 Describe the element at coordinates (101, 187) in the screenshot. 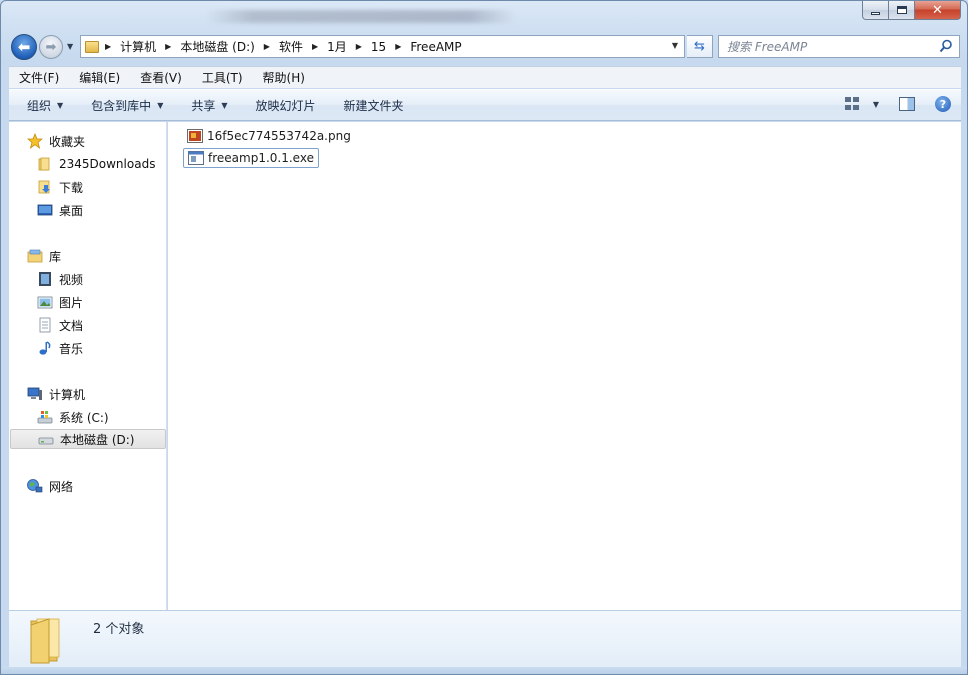

I see `sidebar-item-downloads: 下载` at that location.